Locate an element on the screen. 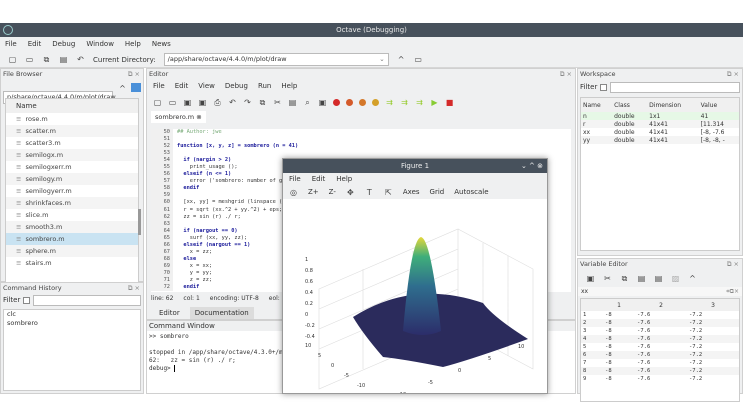 Image resolution: width=743 pixels, height=418 pixels. editor-menu-run: Run is located at coordinates (264, 86).